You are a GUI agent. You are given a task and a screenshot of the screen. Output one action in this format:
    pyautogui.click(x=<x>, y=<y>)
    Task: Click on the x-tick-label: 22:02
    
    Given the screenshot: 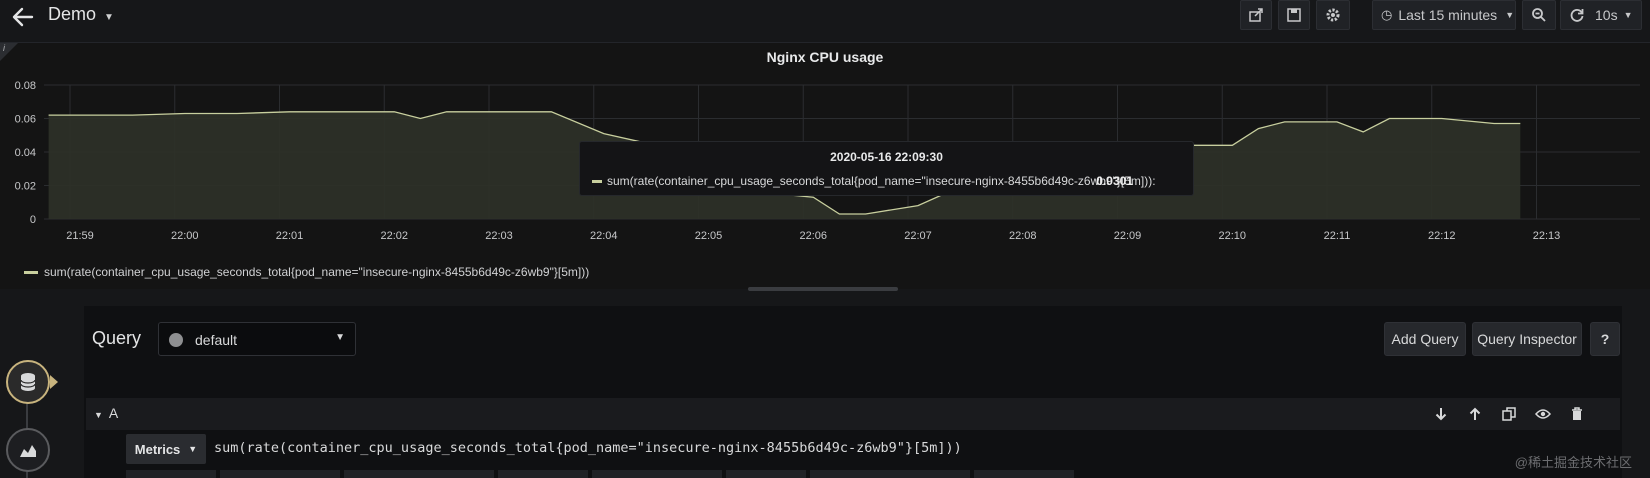 What is the action you would take?
    pyautogui.click(x=394, y=236)
    